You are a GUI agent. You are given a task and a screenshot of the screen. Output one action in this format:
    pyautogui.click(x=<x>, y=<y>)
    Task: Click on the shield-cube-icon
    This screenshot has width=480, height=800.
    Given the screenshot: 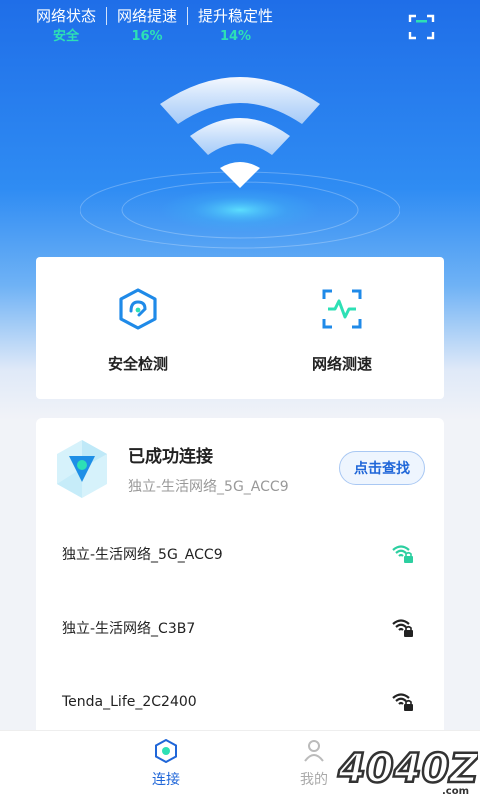 What is the action you would take?
    pyautogui.click(x=138, y=309)
    